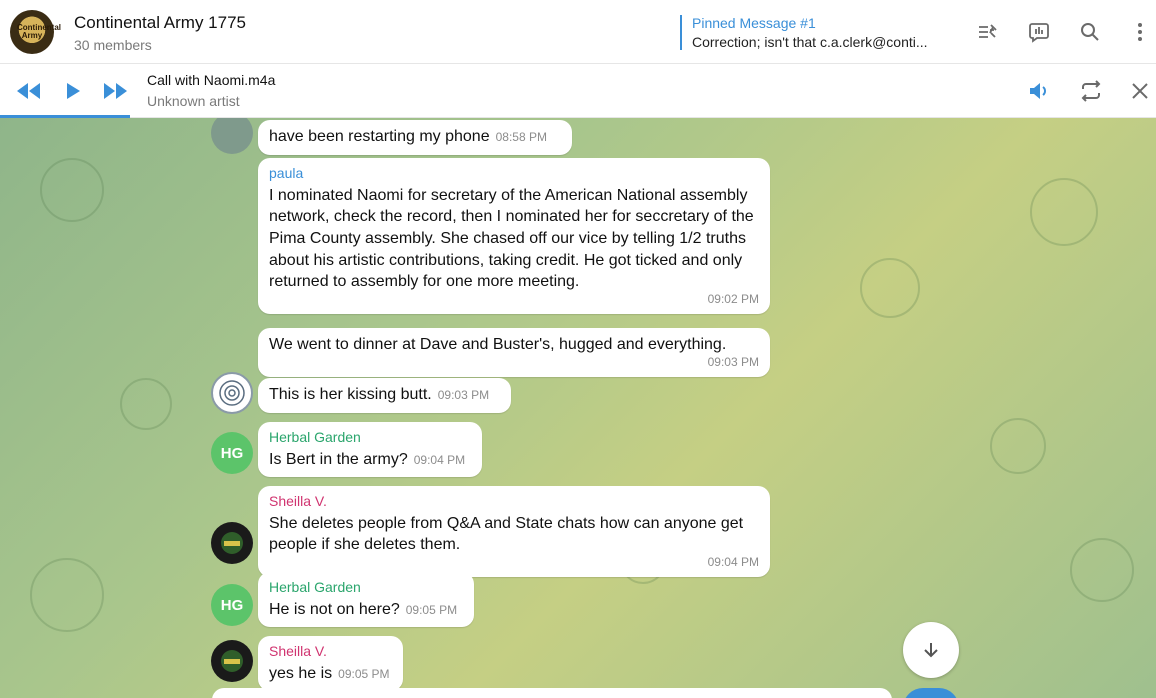 This screenshot has height=698, width=1156. Describe the element at coordinates (115, 91) in the screenshot. I see `next-icon` at that location.